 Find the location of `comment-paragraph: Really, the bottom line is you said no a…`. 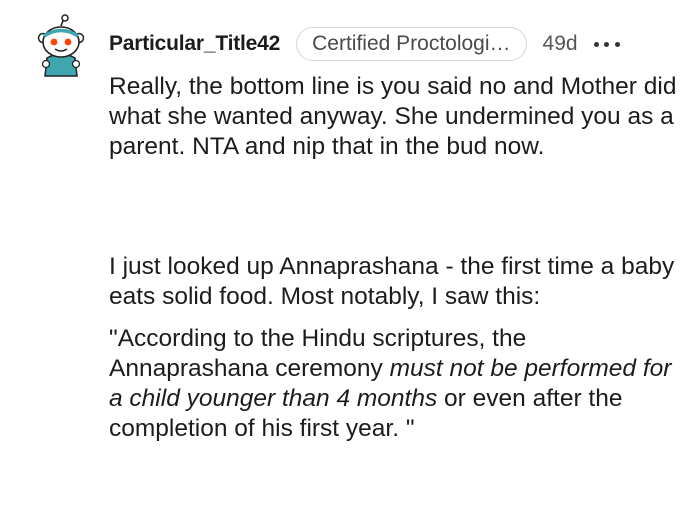

comment-paragraph: Really, the bottom line is you said no a… is located at coordinates (393, 116).